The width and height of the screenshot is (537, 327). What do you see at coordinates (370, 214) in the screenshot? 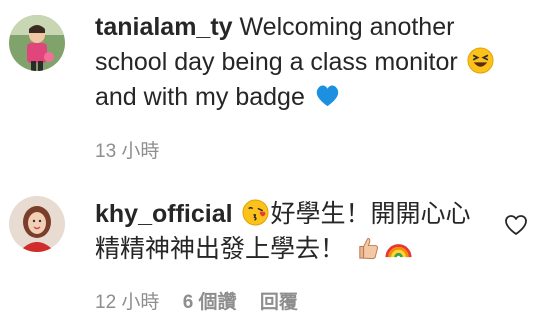
I see `comment-body: 好學生！開開心心` at bounding box center [370, 214].